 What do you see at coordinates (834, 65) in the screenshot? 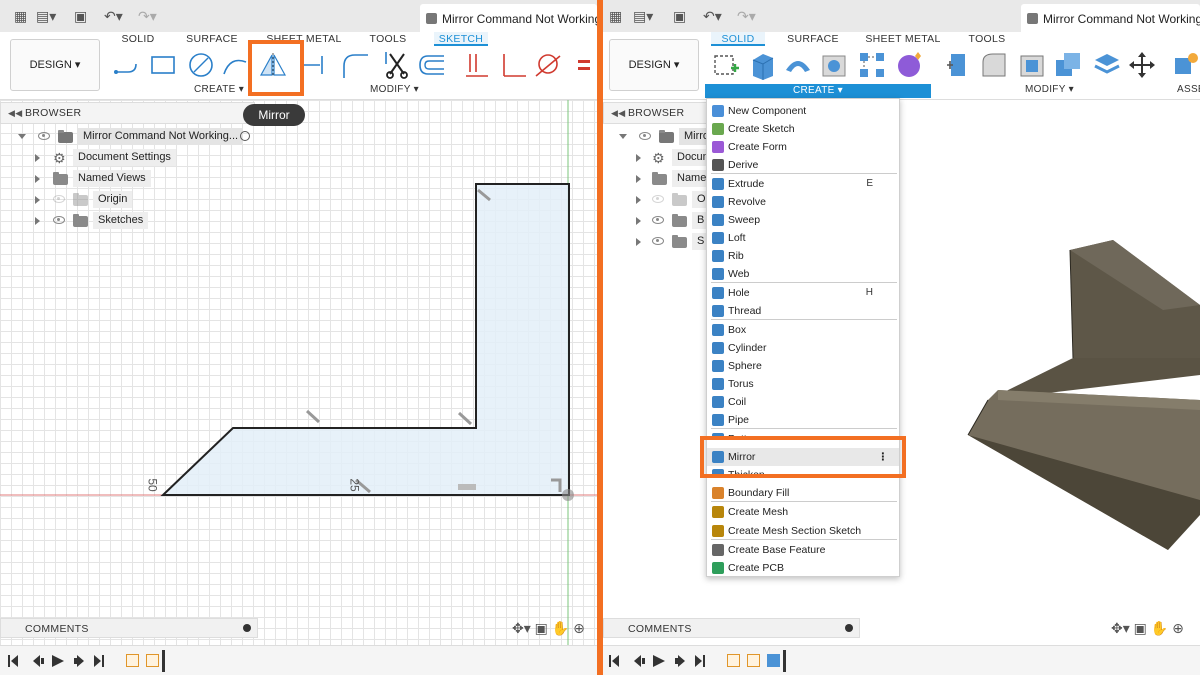
I see `hole-icon` at bounding box center [834, 65].